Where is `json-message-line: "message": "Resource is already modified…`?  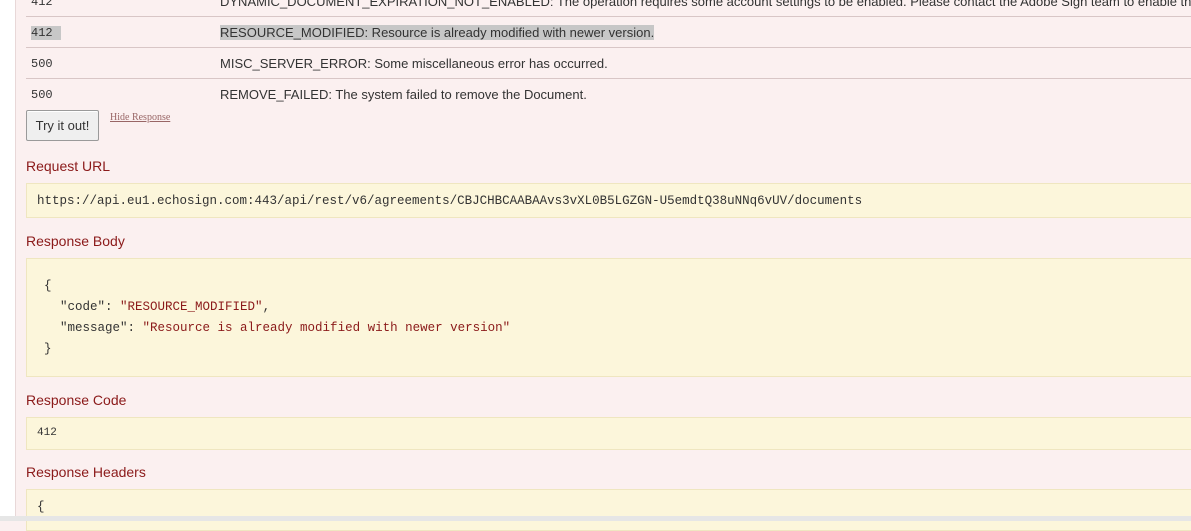
json-message-line: "message": "Resource is already modified… is located at coordinates (285, 328).